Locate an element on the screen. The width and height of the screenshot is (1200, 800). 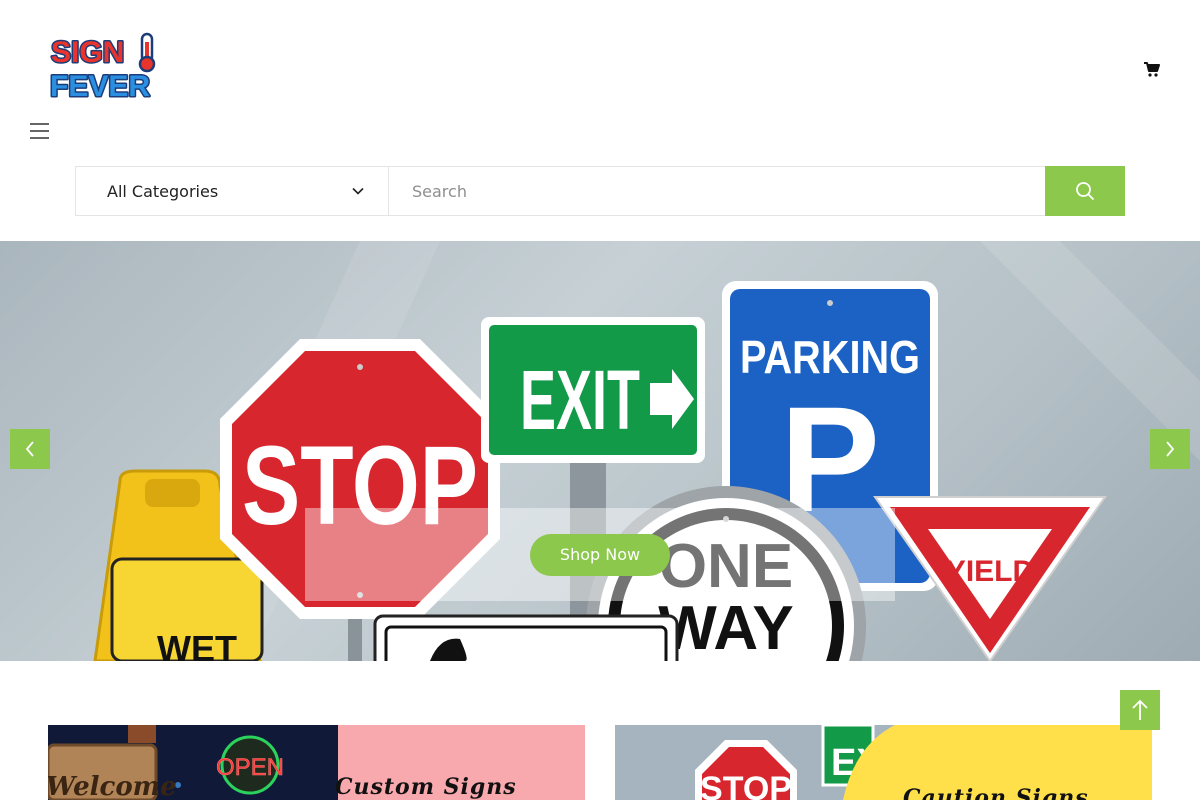
bottom-sign is located at coordinates (526, 637).